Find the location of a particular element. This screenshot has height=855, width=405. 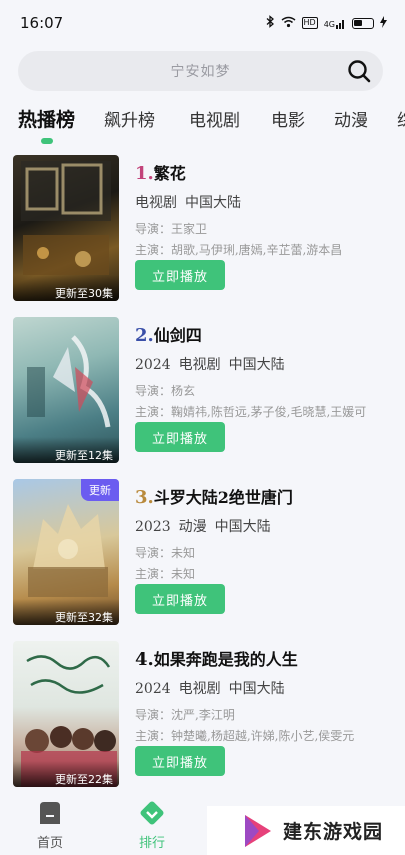

update-badge: 更新 is located at coordinates (100, 490).